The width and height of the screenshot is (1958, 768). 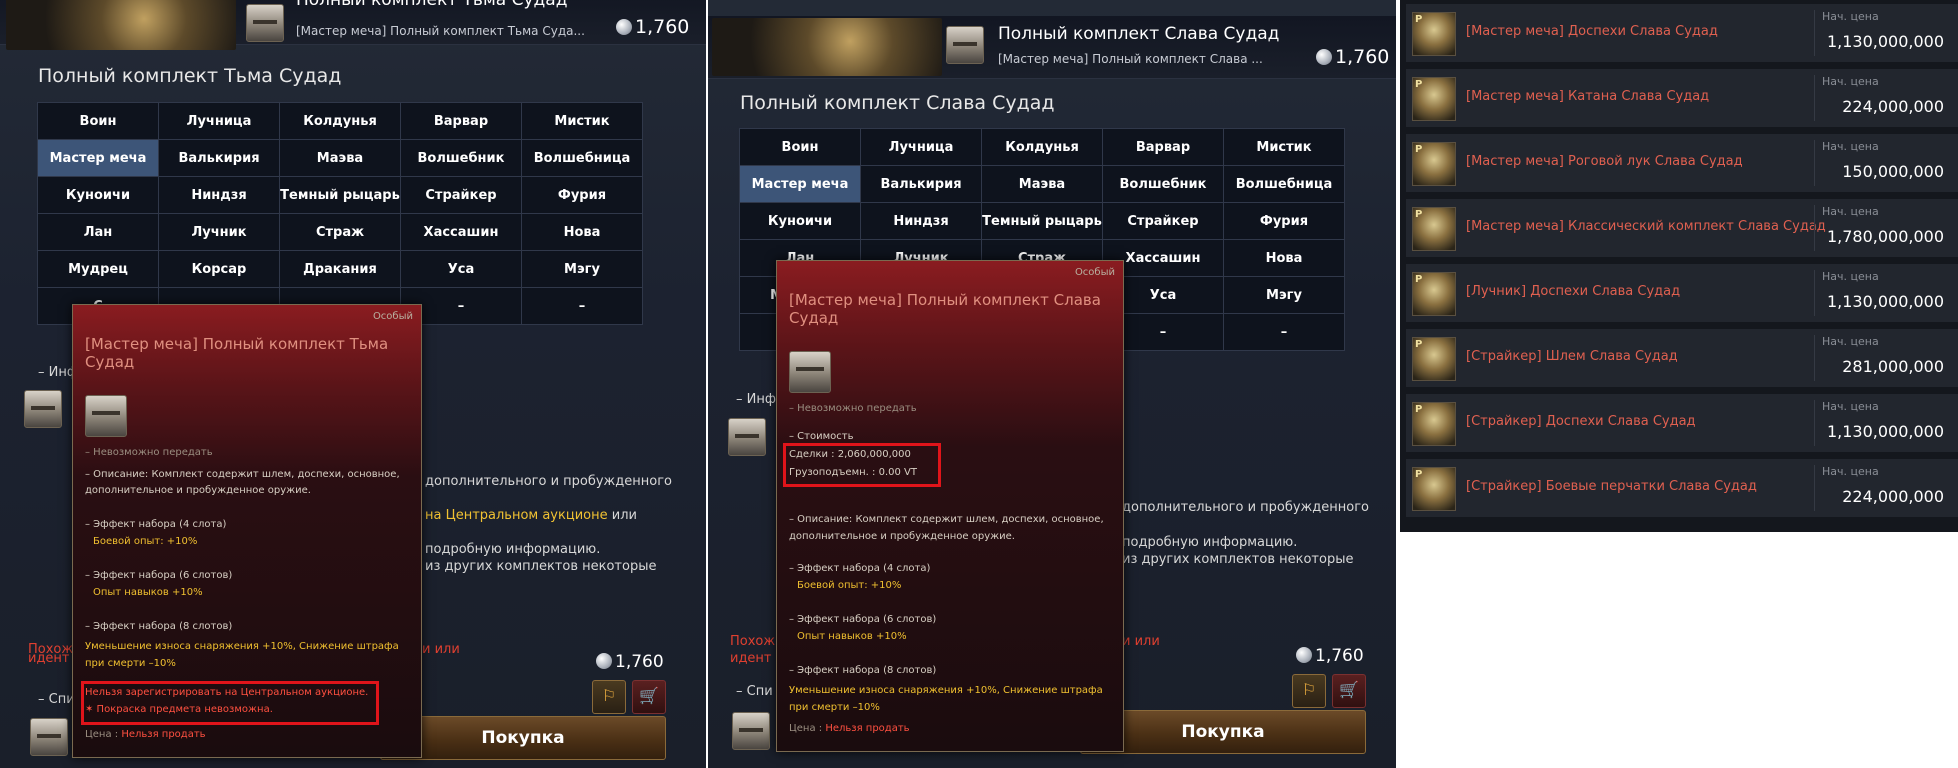 What do you see at coordinates (1893, 366) in the screenshot?
I see `start-price-value: 281,000,000` at bounding box center [1893, 366].